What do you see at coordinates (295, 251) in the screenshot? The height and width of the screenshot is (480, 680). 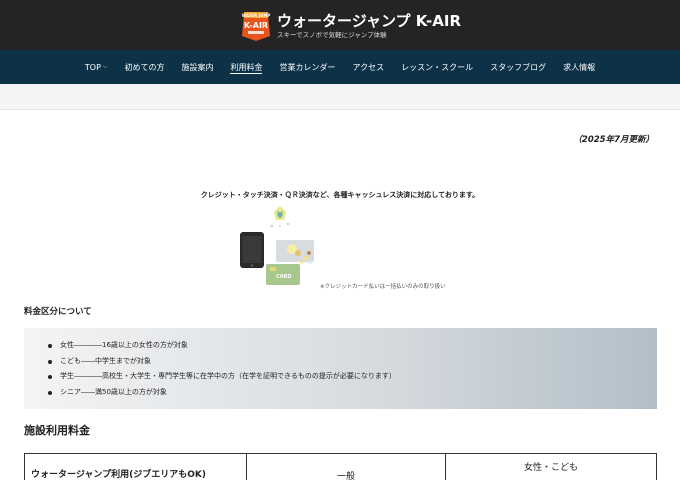 I see `credit-card-icon` at bounding box center [295, 251].